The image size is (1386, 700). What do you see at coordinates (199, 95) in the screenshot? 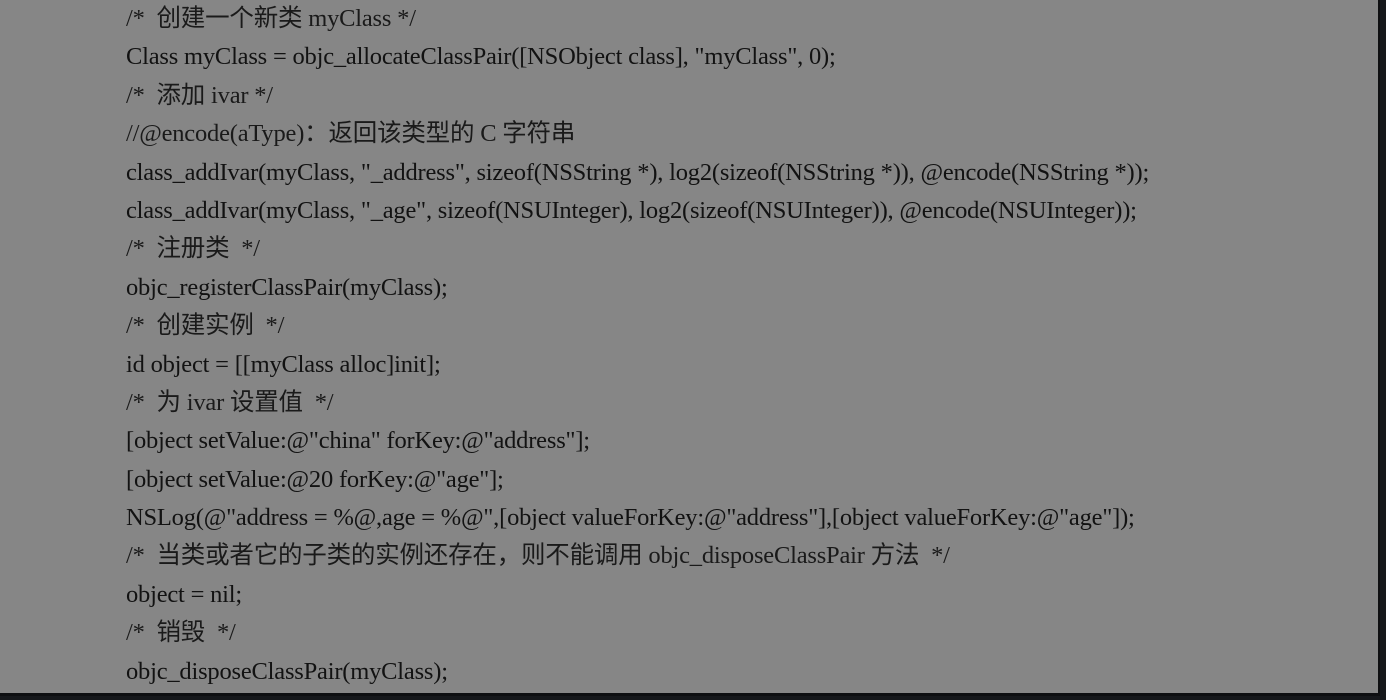
I see `code-line-comment-add-ivar: /* 添加 ivar */` at bounding box center [199, 95].